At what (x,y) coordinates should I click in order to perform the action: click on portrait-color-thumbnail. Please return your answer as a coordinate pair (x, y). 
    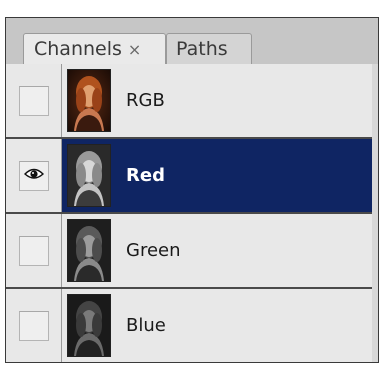
    Looking at the image, I should click on (89, 100).